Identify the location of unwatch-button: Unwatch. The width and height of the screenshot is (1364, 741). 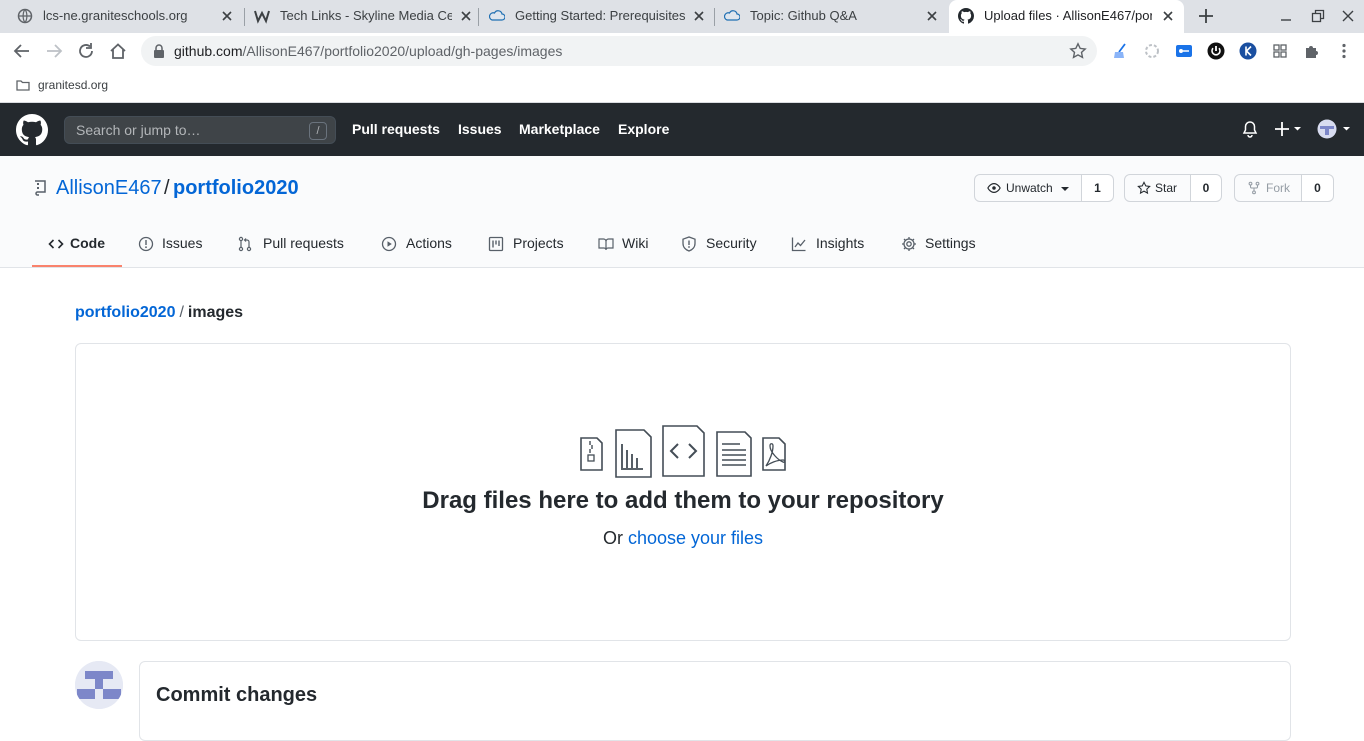
(1028, 188).